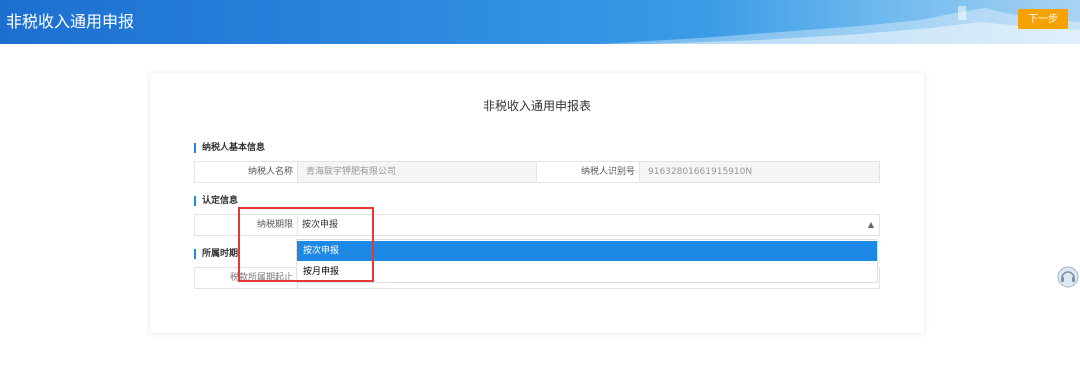 The width and height of the screenshot is (1080, 386). What do you see at coordinates (229, 148) in the screenshot?
I see `section-basic-info: 纳税人基本信息` at bounding box center [229, 148].